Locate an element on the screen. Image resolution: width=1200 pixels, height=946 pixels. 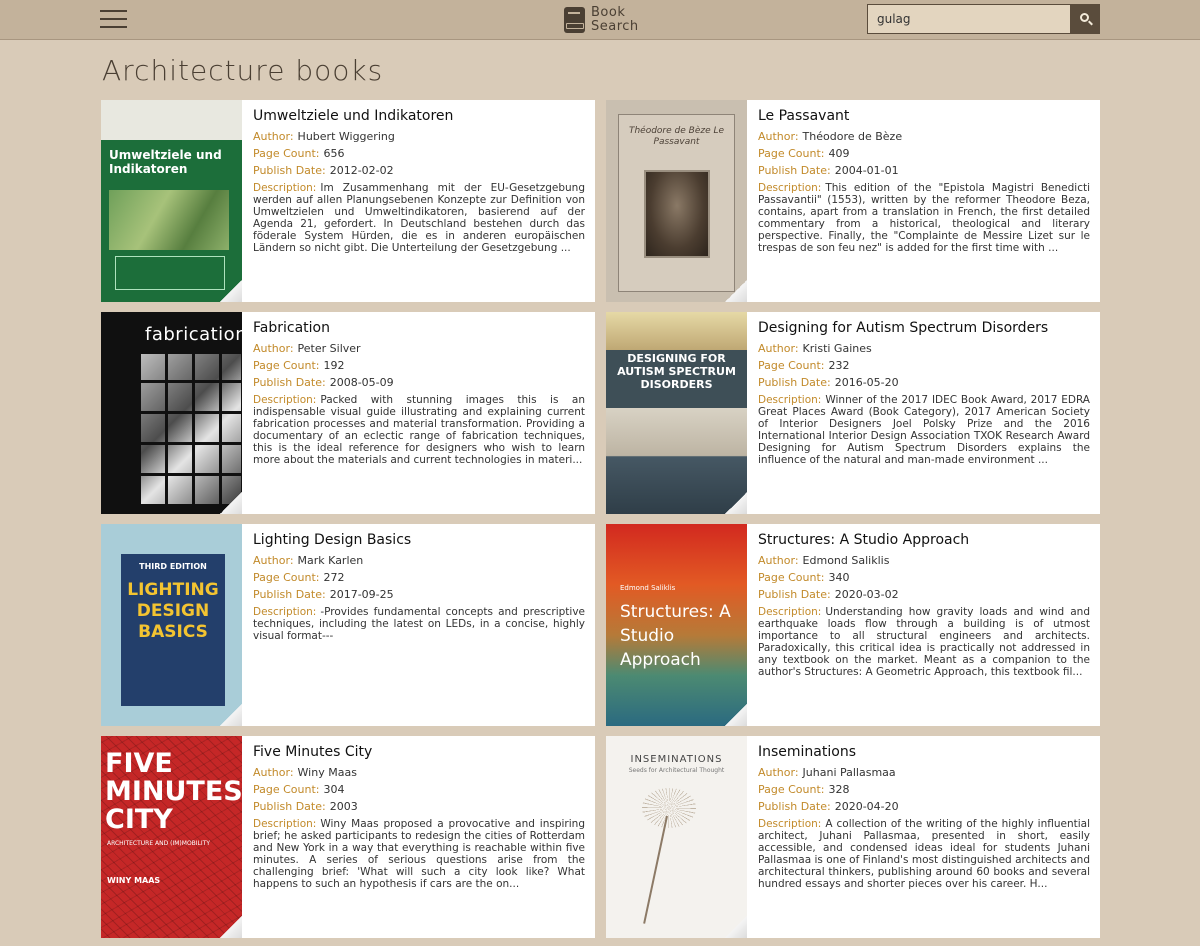
book-icon is located at coordinates (574, 20).